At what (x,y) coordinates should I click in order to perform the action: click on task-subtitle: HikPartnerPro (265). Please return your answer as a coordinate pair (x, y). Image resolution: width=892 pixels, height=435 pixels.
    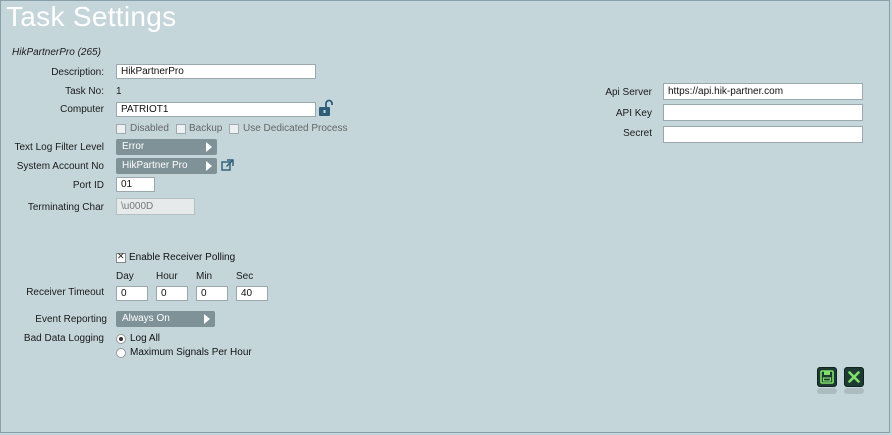
    Looking at the image, I should click on (56, 52).